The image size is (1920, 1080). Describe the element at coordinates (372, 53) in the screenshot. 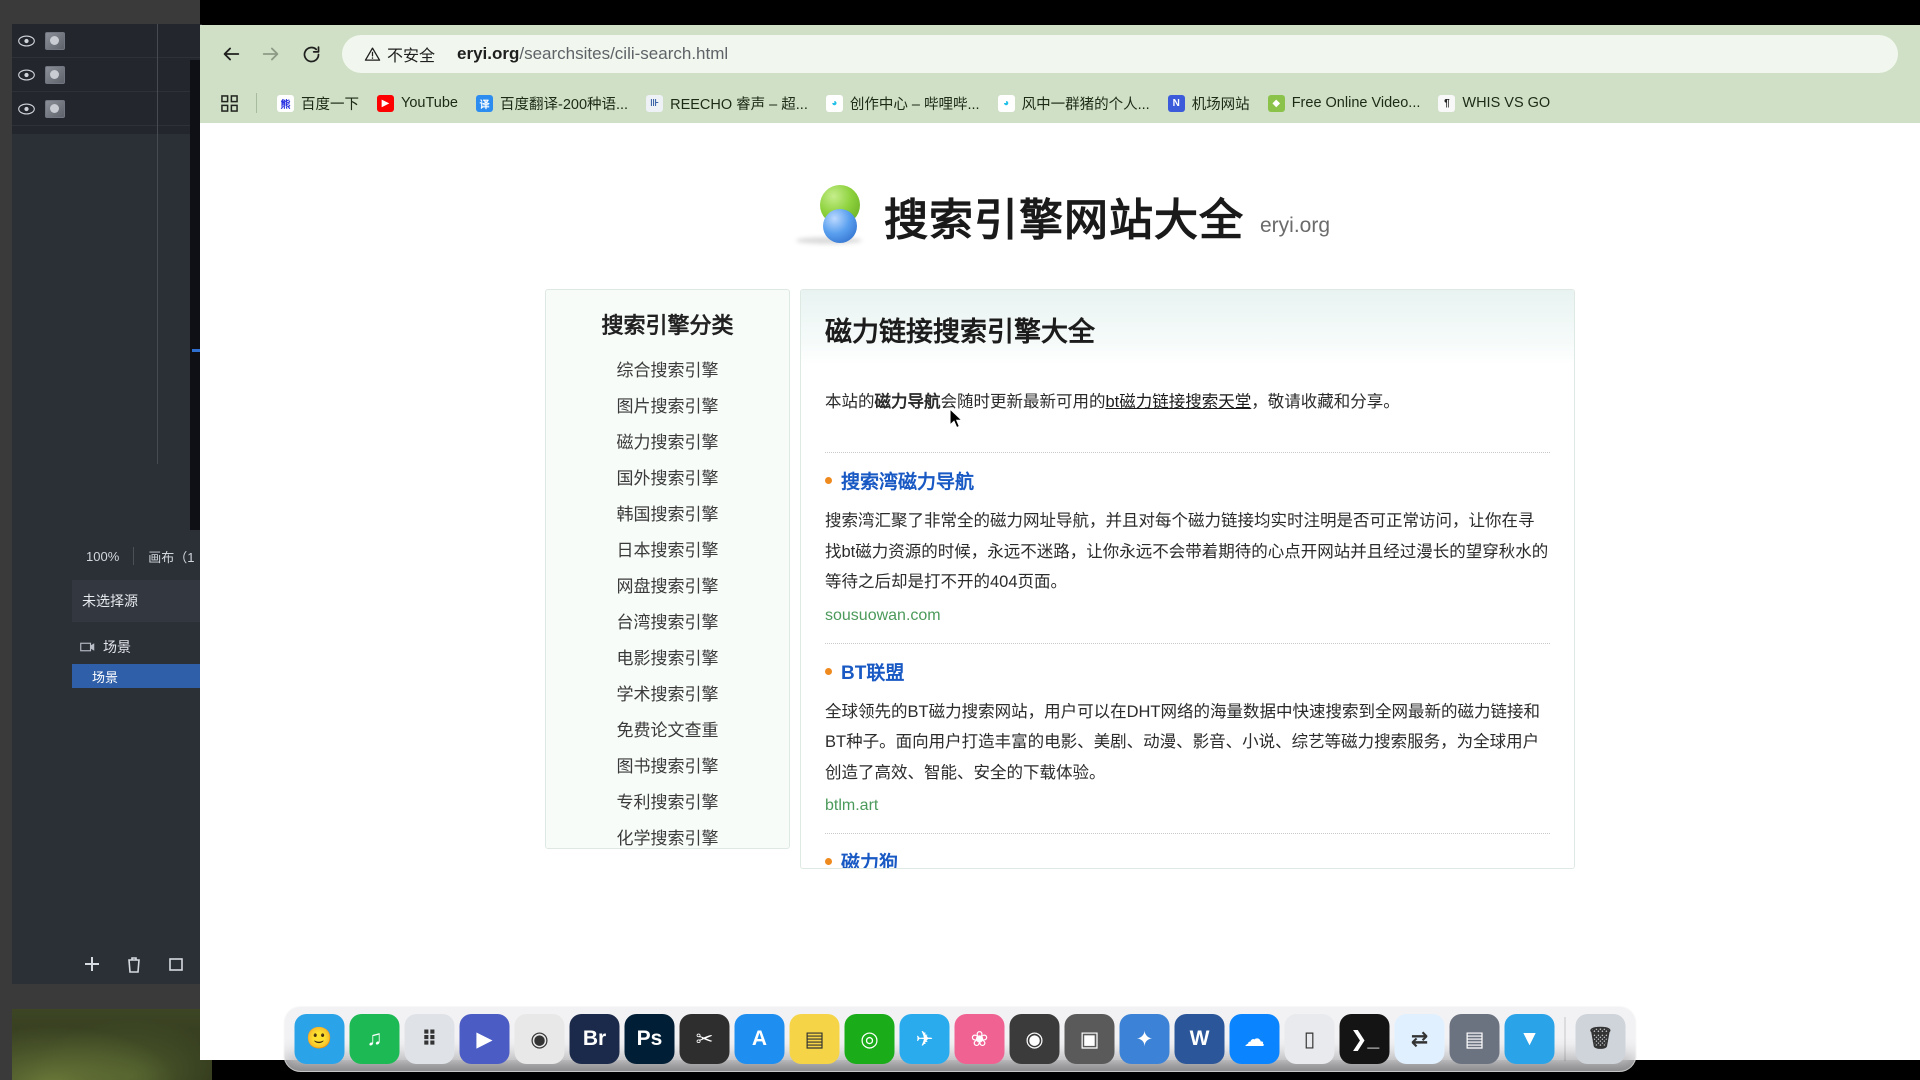

I see `warning-triangle-icon` at that location.